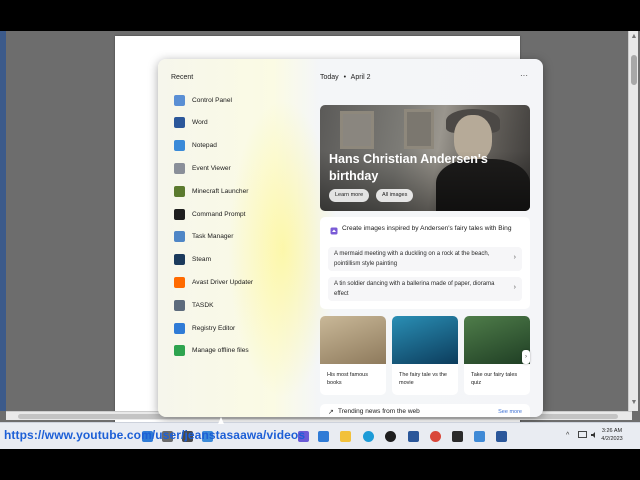  I want to click on vertical-scrollbar: ▲ ▼, so click(633, 221).